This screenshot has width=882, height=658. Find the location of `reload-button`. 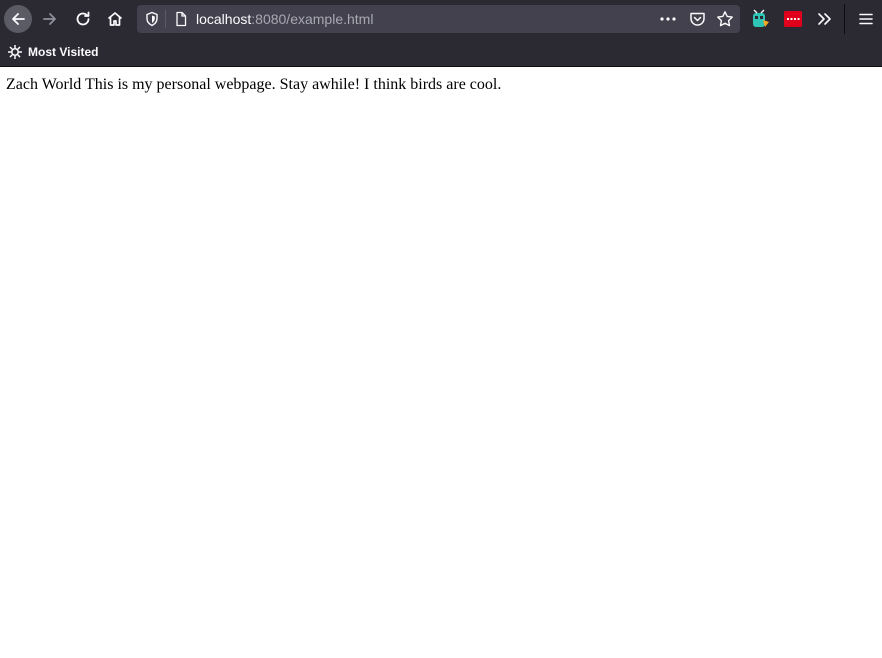

reload-button is located at coordinates (83, 19).